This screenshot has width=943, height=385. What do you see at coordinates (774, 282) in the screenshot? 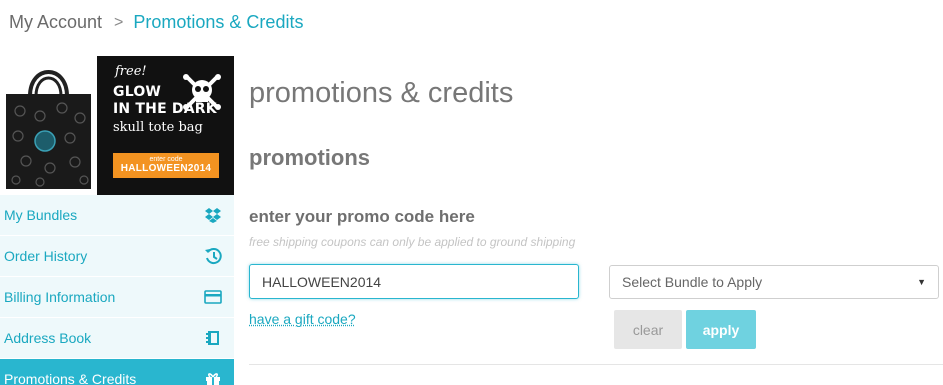
I see `bundle-select: Select Bundle to Apply ▼` at bounding box center [774, 282].